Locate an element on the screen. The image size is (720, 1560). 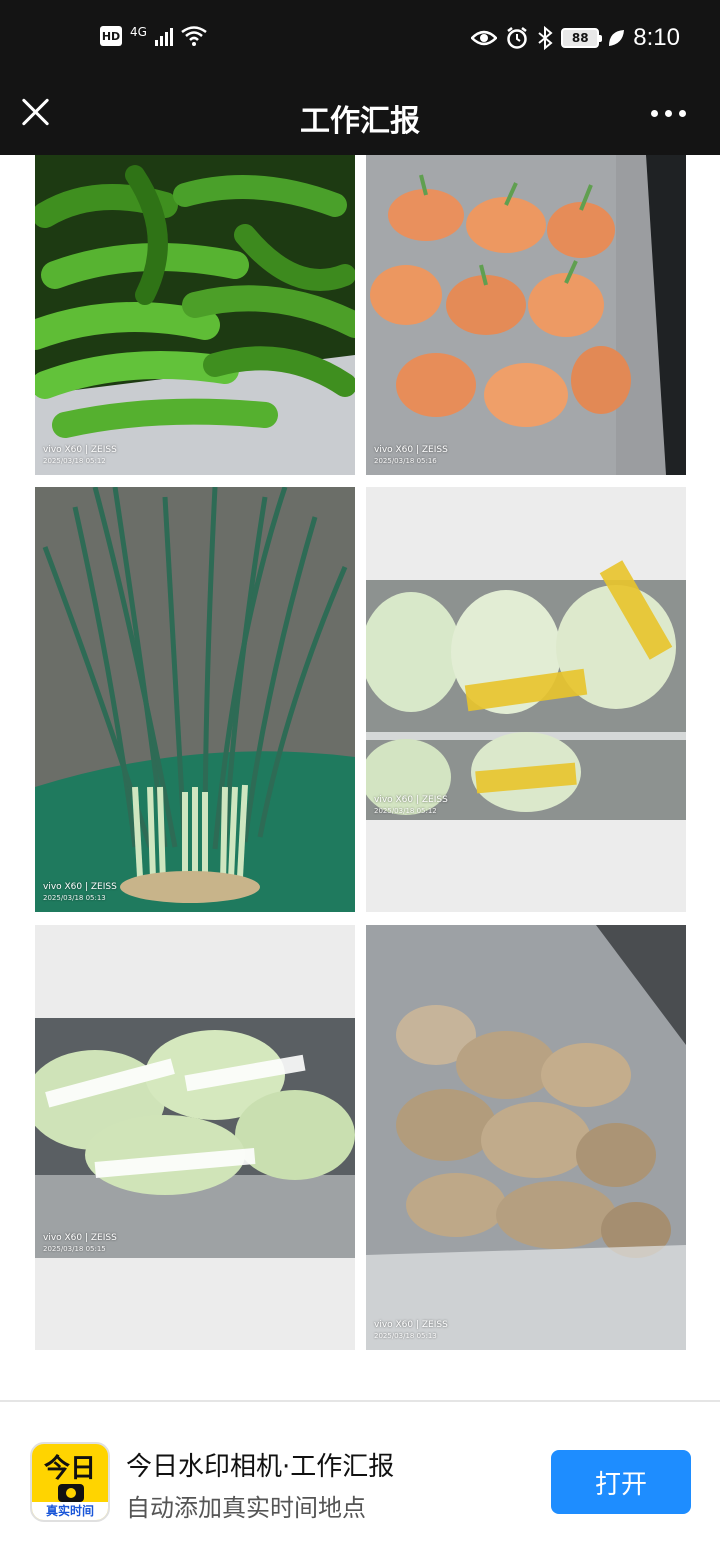
signal-icon is located at coordinates (163, 36).